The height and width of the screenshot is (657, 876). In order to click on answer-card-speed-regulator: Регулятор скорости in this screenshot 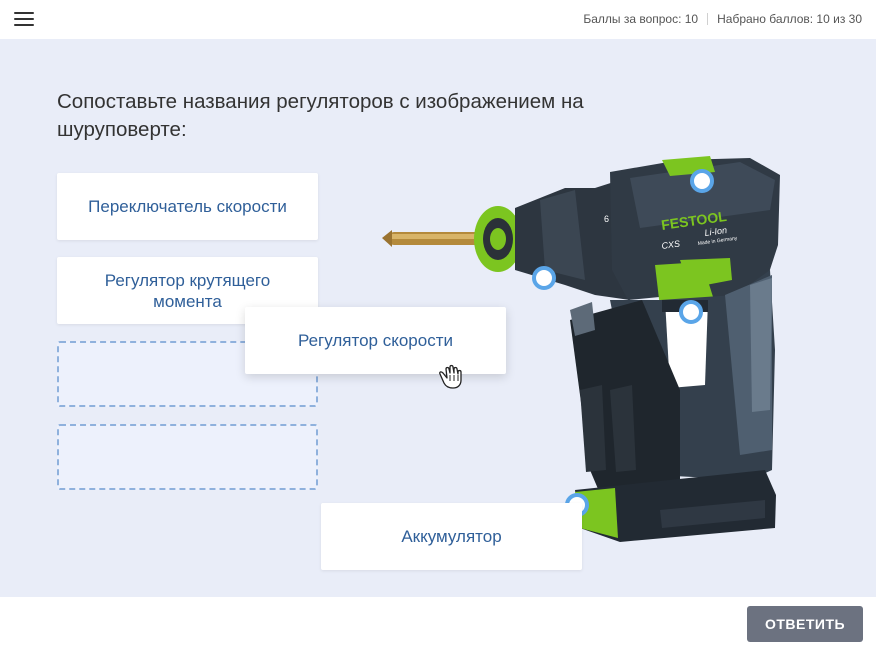, I will do `click(375, 340)`.